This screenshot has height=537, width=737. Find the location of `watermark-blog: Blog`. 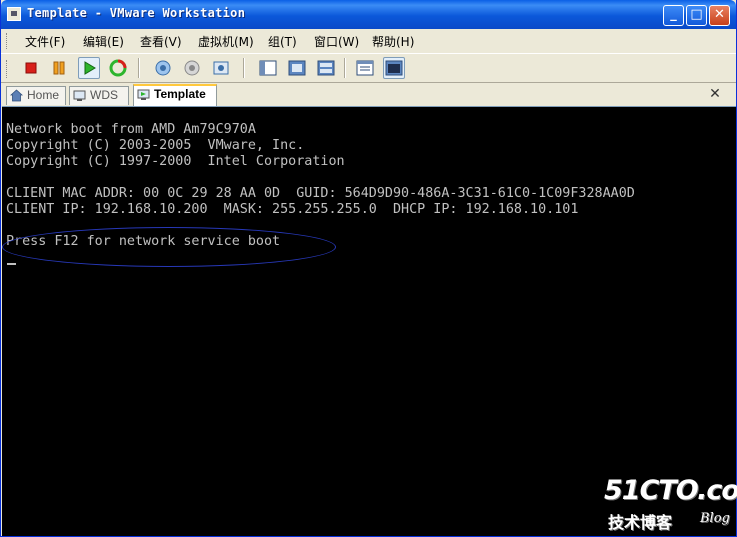

watermark-blog: Blog is located at coordinates (715, 518).